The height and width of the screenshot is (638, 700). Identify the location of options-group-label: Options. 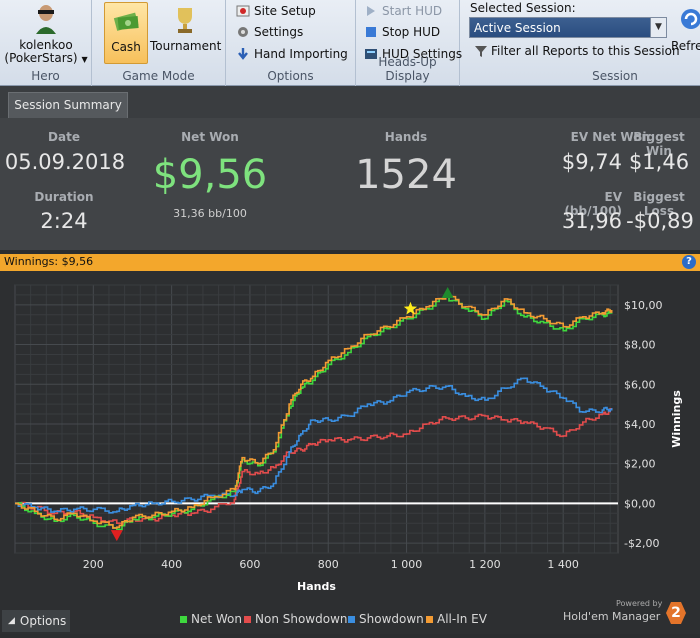
(290, 76).